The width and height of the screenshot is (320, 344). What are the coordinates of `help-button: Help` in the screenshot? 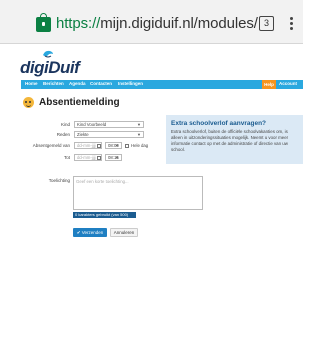 It's located at (269, 84).